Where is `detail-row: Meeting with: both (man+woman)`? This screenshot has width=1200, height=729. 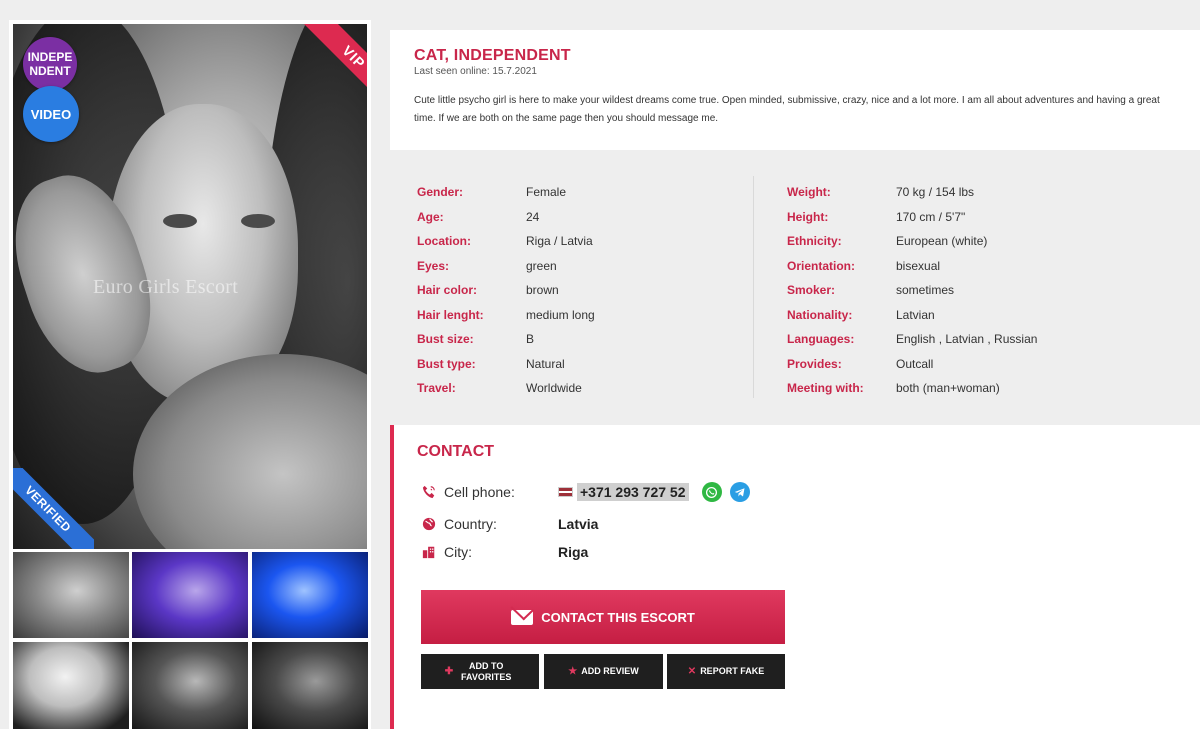
detail-row: Meeting with: both (man+woman) is located at coordinates (893, 388).